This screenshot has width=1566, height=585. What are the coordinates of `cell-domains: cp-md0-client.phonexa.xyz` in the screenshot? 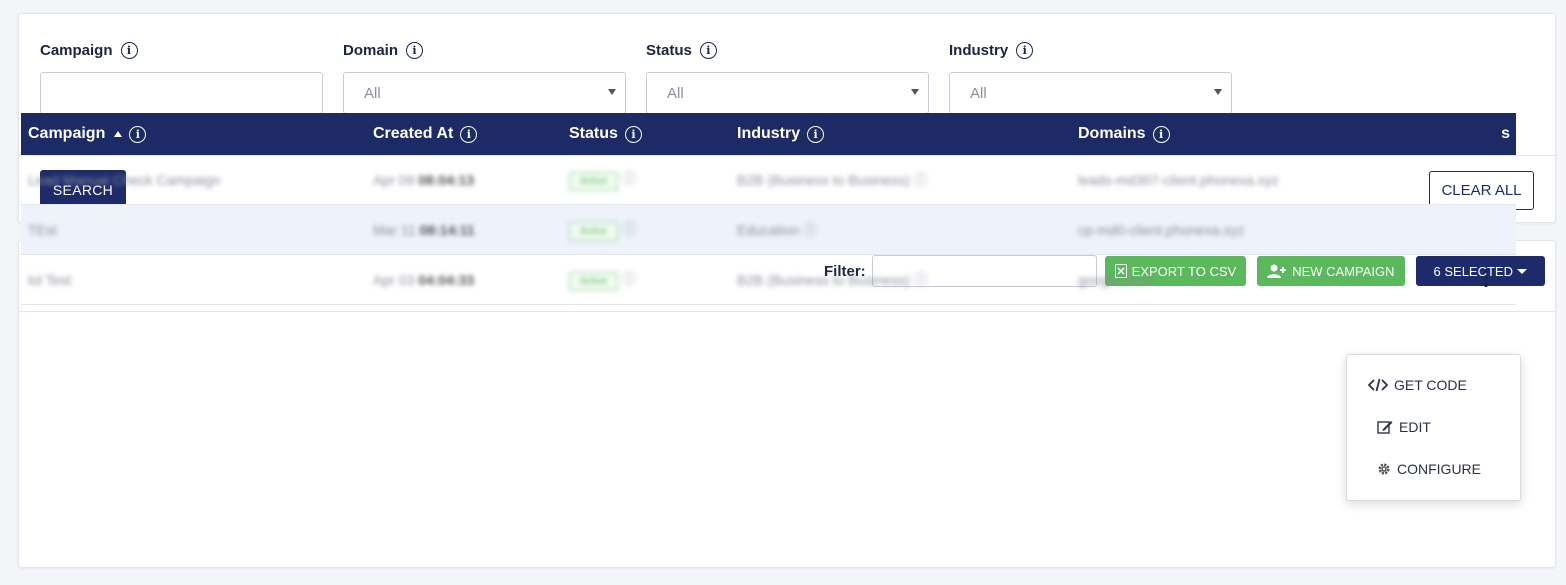 It's located at (1161, 229).